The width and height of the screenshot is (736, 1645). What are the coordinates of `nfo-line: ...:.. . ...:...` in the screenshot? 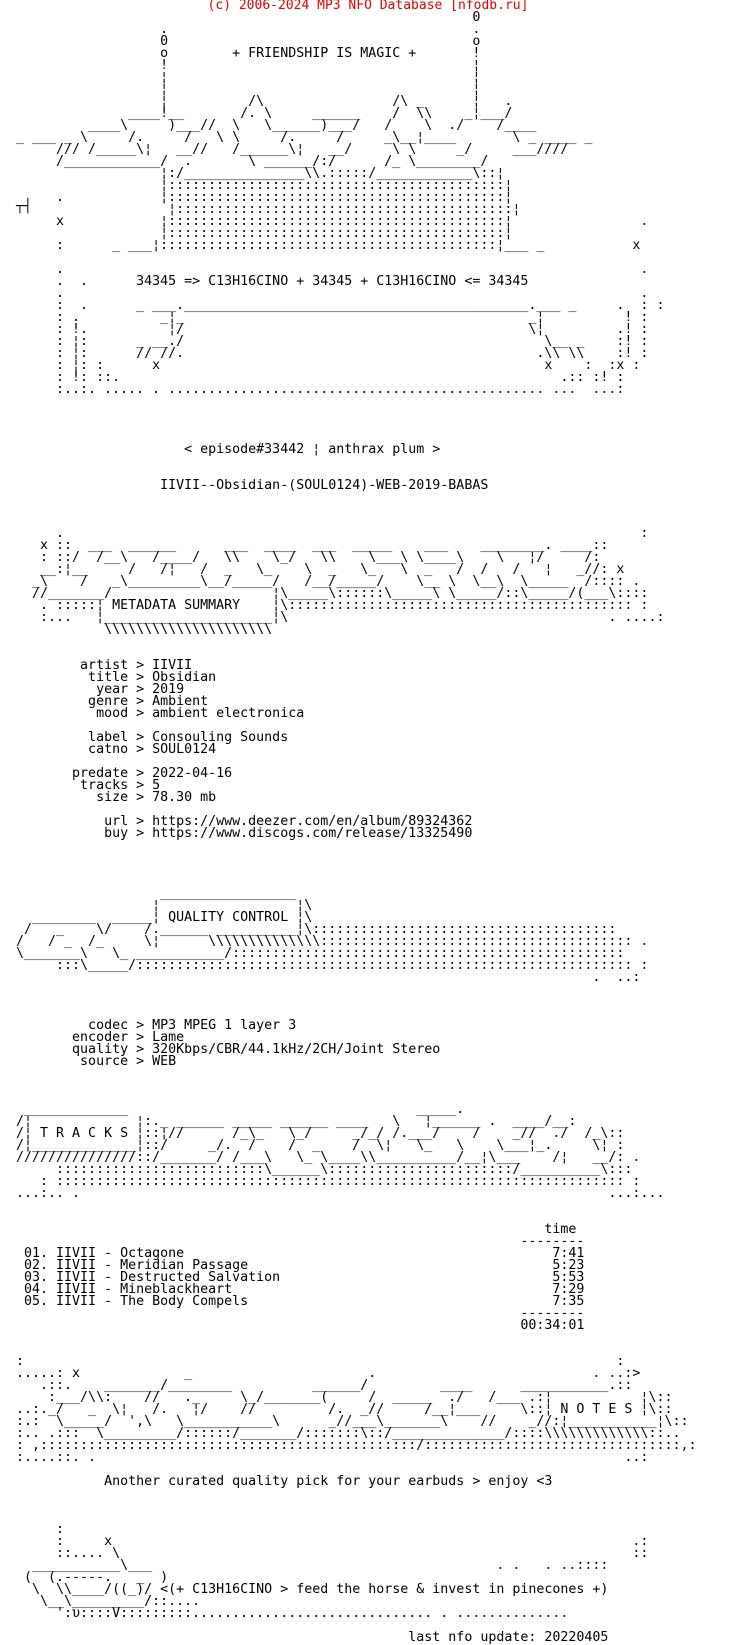 It's located at (332, 1193).